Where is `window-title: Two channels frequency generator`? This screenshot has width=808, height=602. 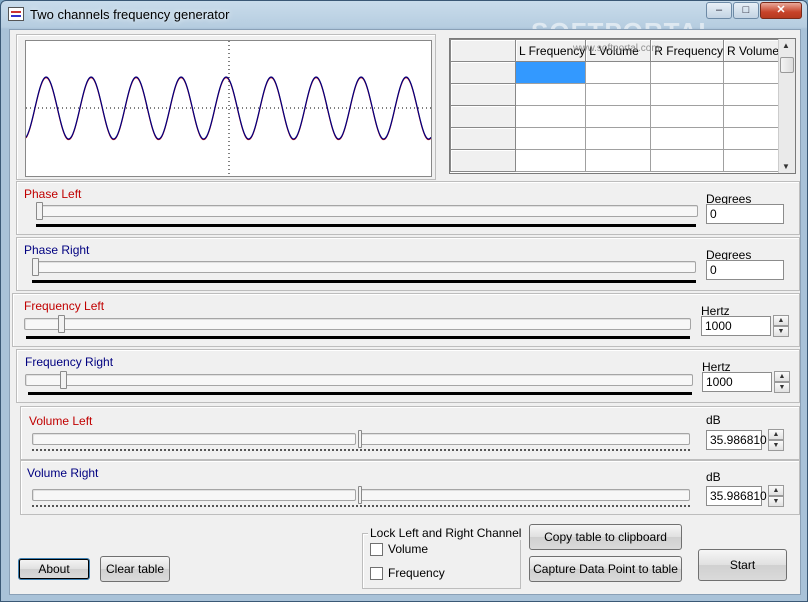 window-title: Two channels frequency generator is located at coordinates (130, 14).